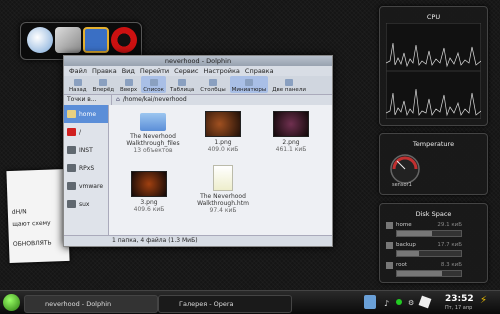  I want to click on disk-row-root: root 8.3 киБ, so click(429, 269).